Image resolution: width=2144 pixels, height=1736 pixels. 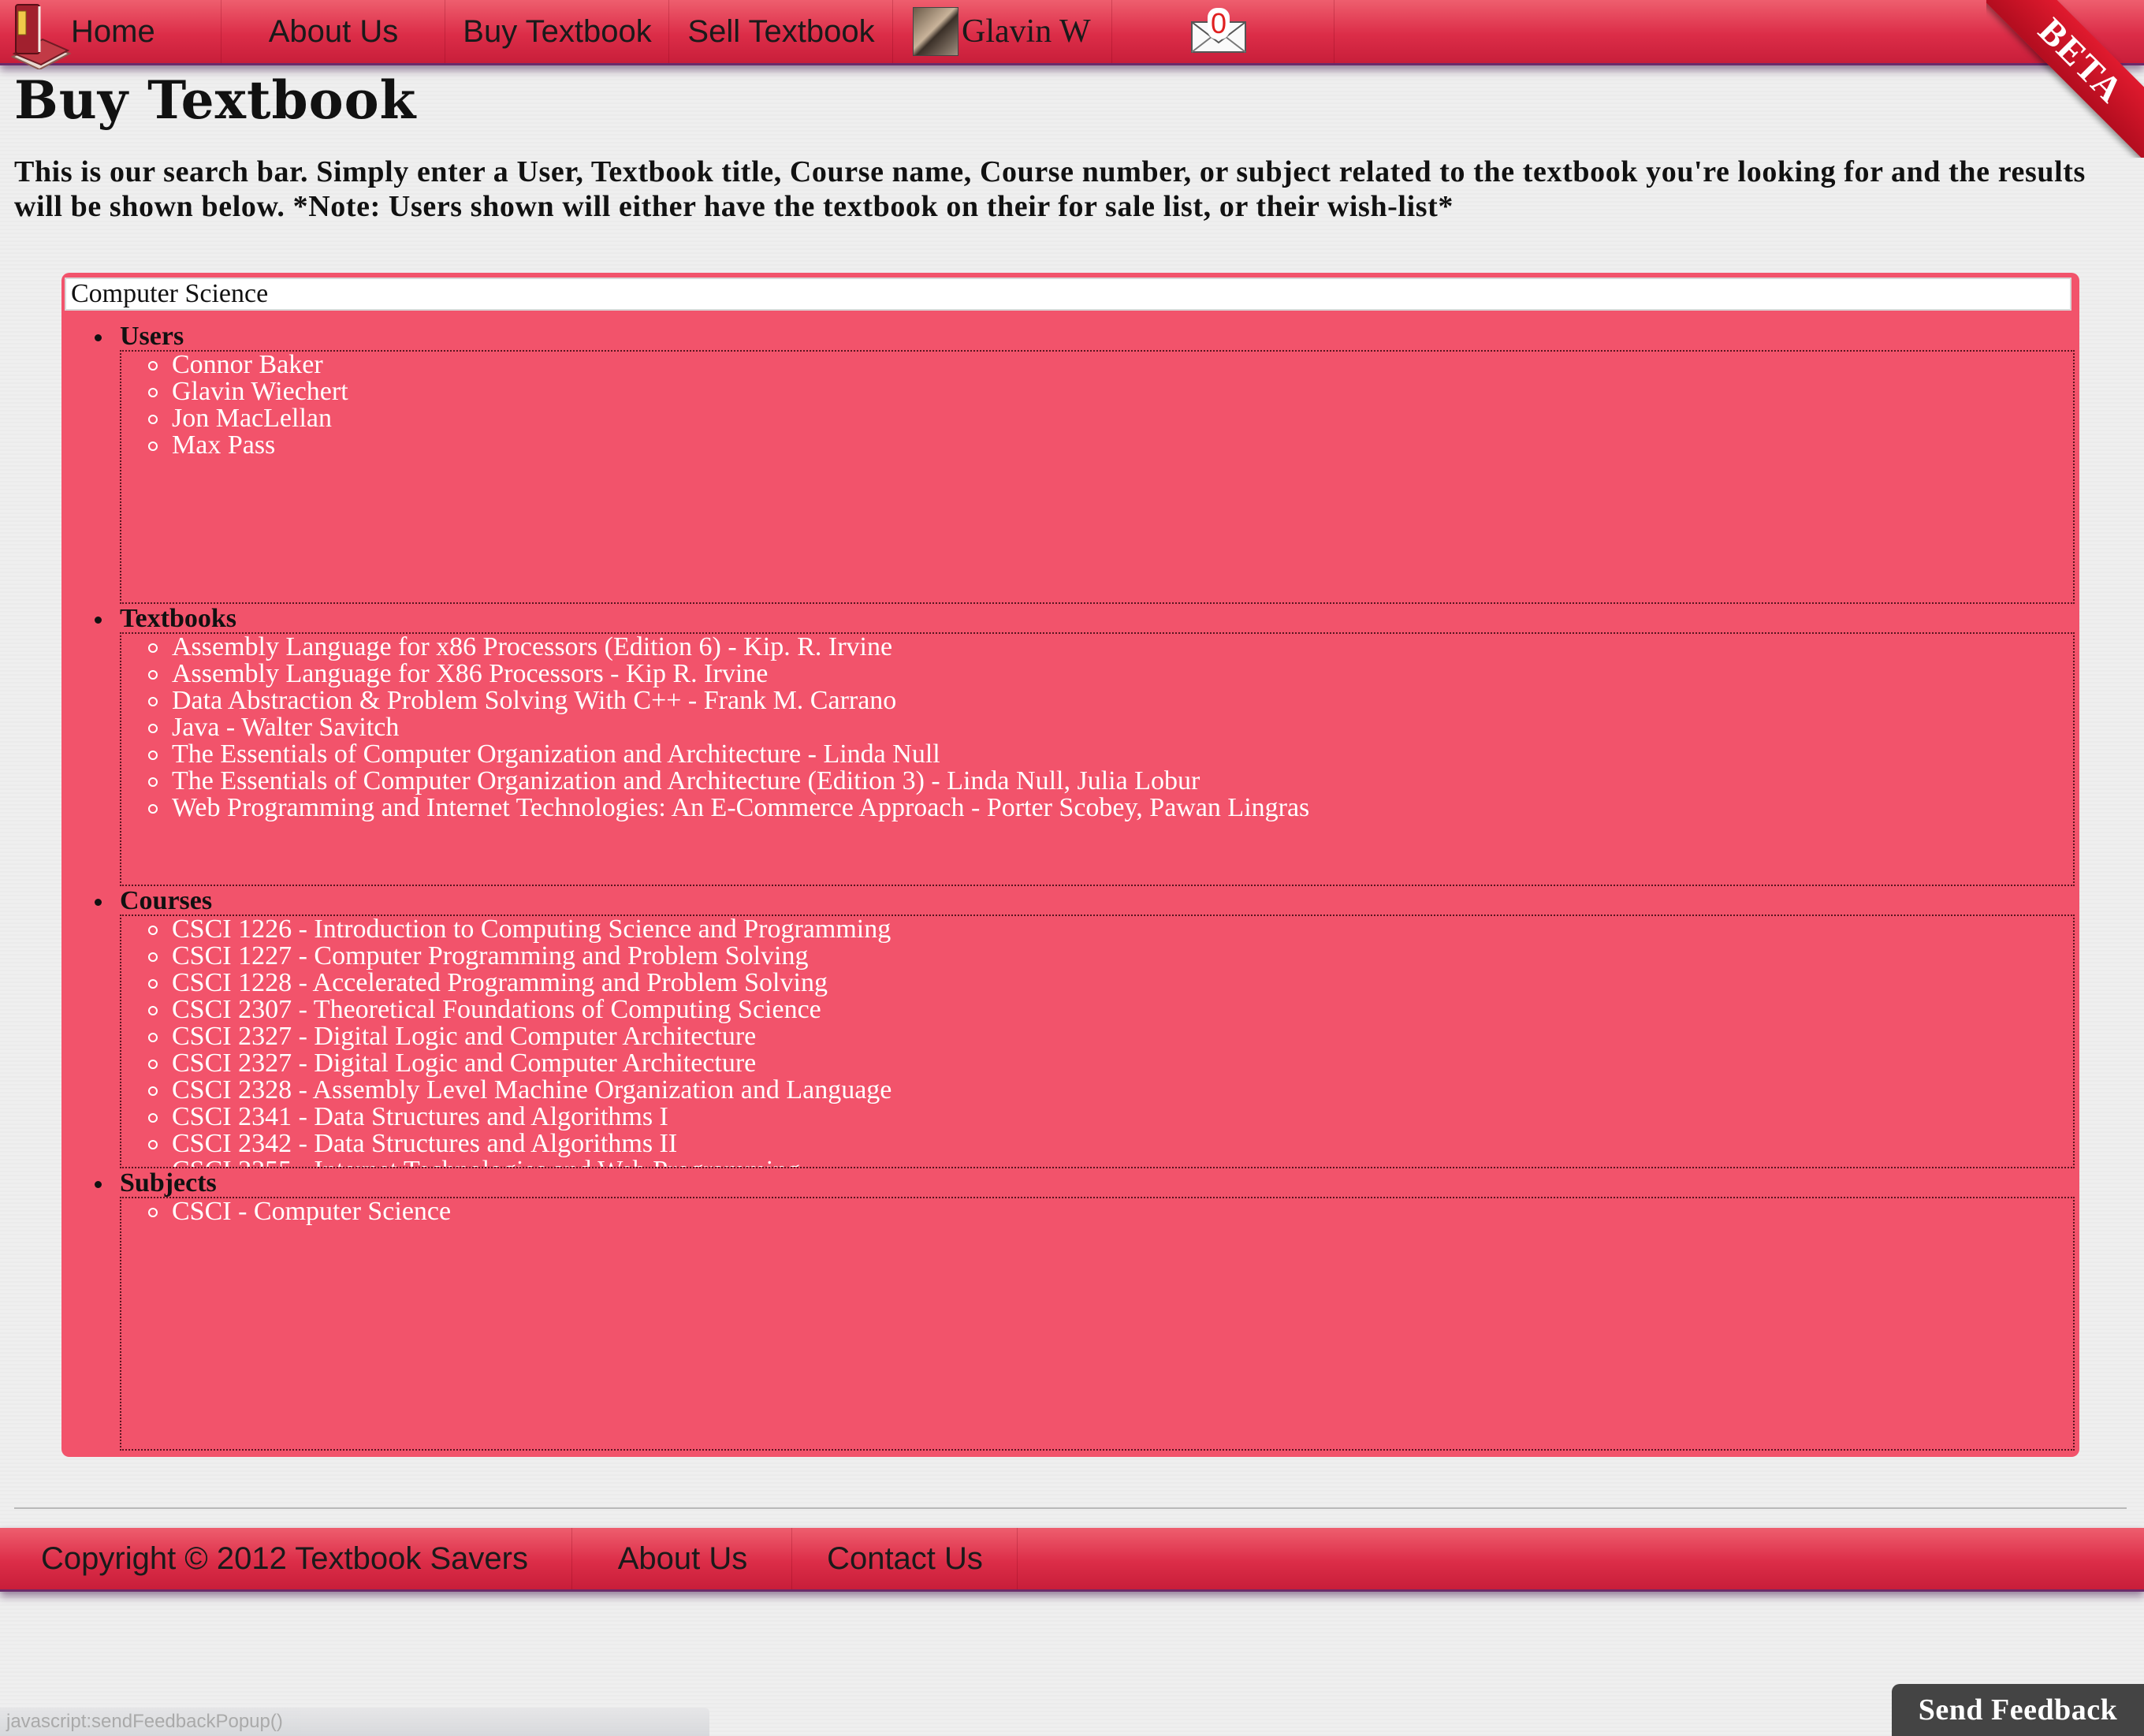 I want to click on results-courses-title: Courses, so click(x=153, y=900).